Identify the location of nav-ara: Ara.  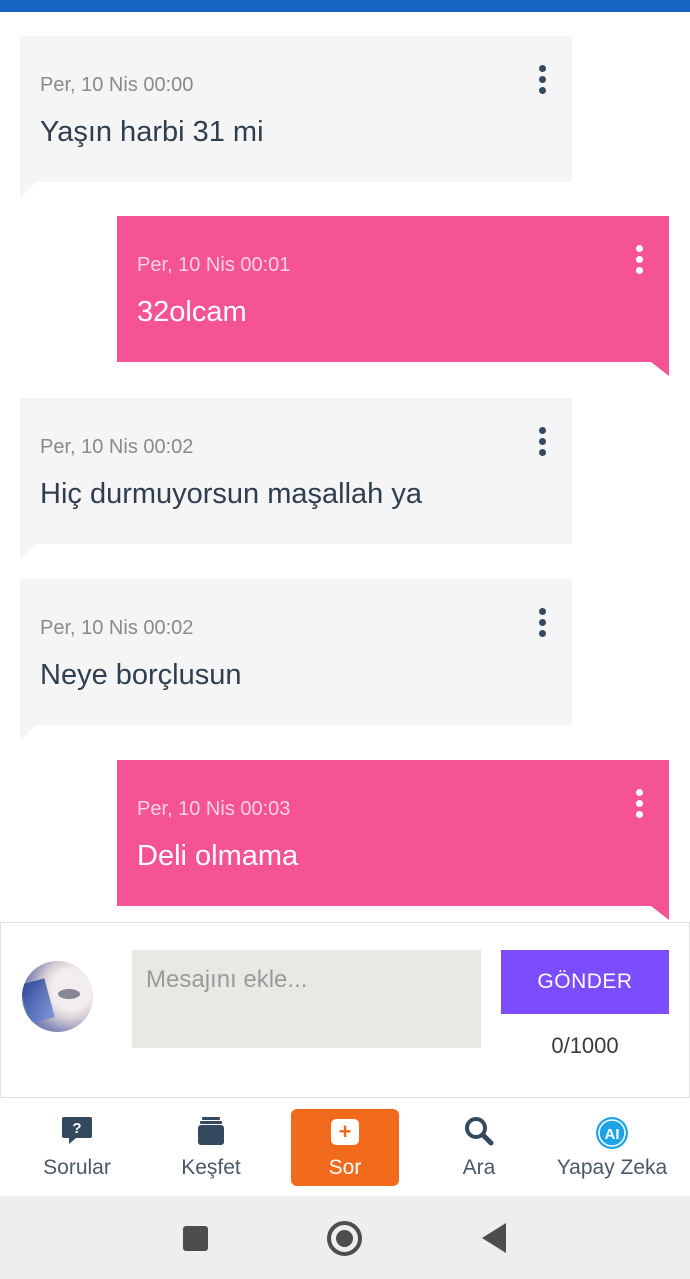
(479, 1147).